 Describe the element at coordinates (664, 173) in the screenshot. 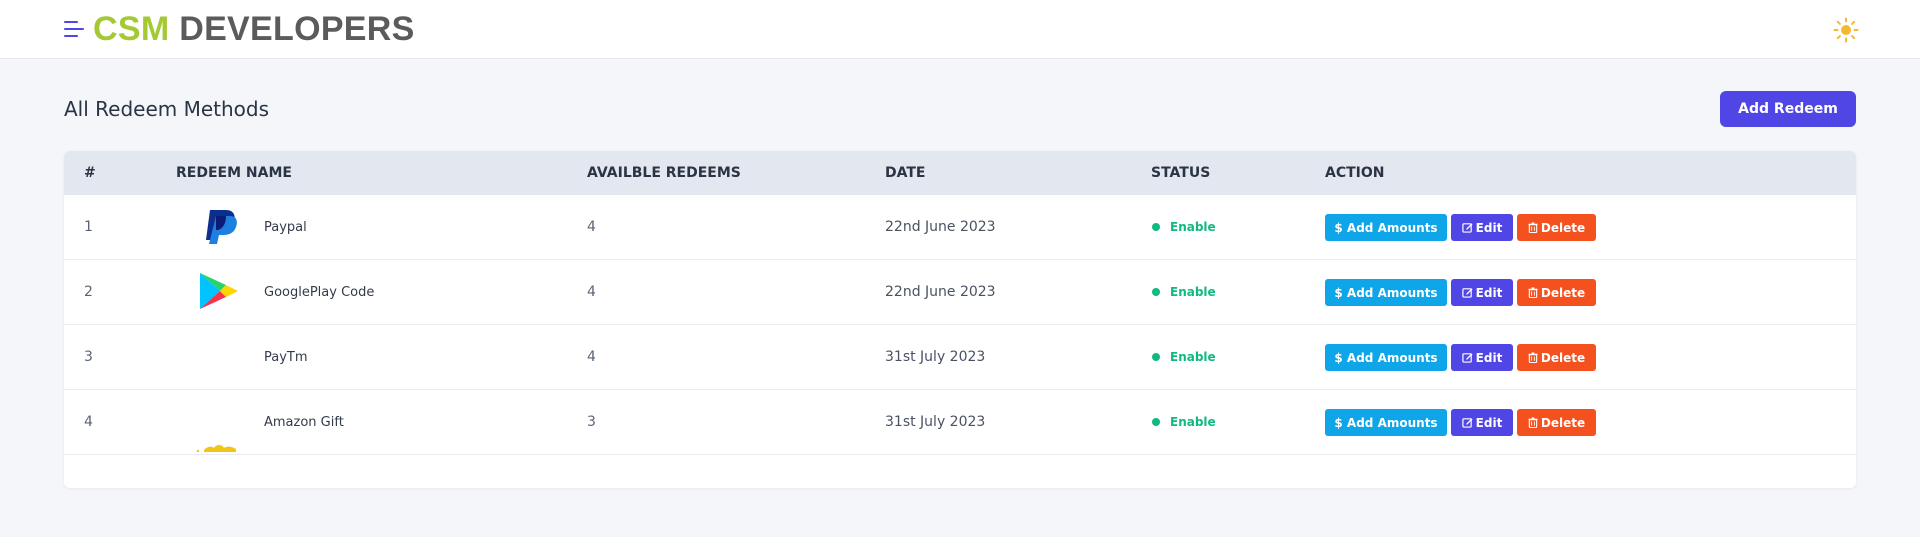

I see `column-header-available-redeems: AVAILBLE REDEEMS` at that location.